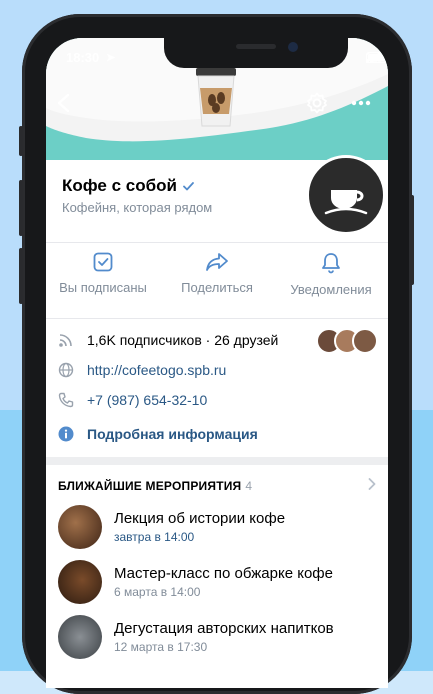  Describe the element at coordinates (83, 57) in the screenshot. I see `status-time: 18:30` at that location.